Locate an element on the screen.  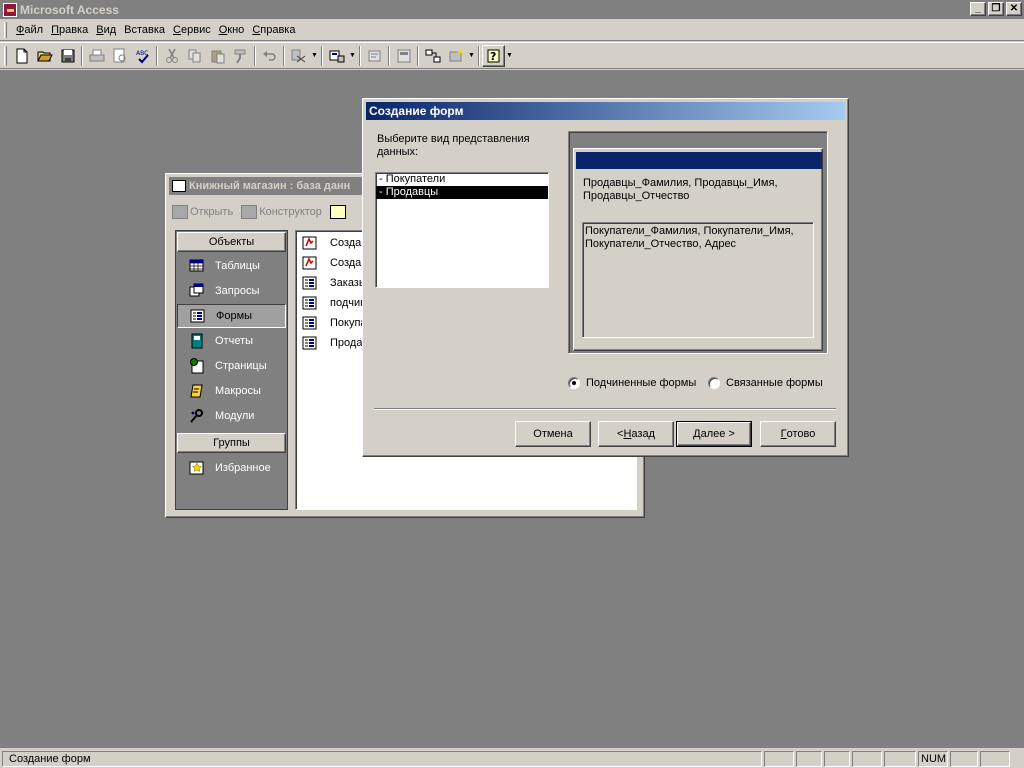
list-item-label: Прода is located at coordinates (346, 343).